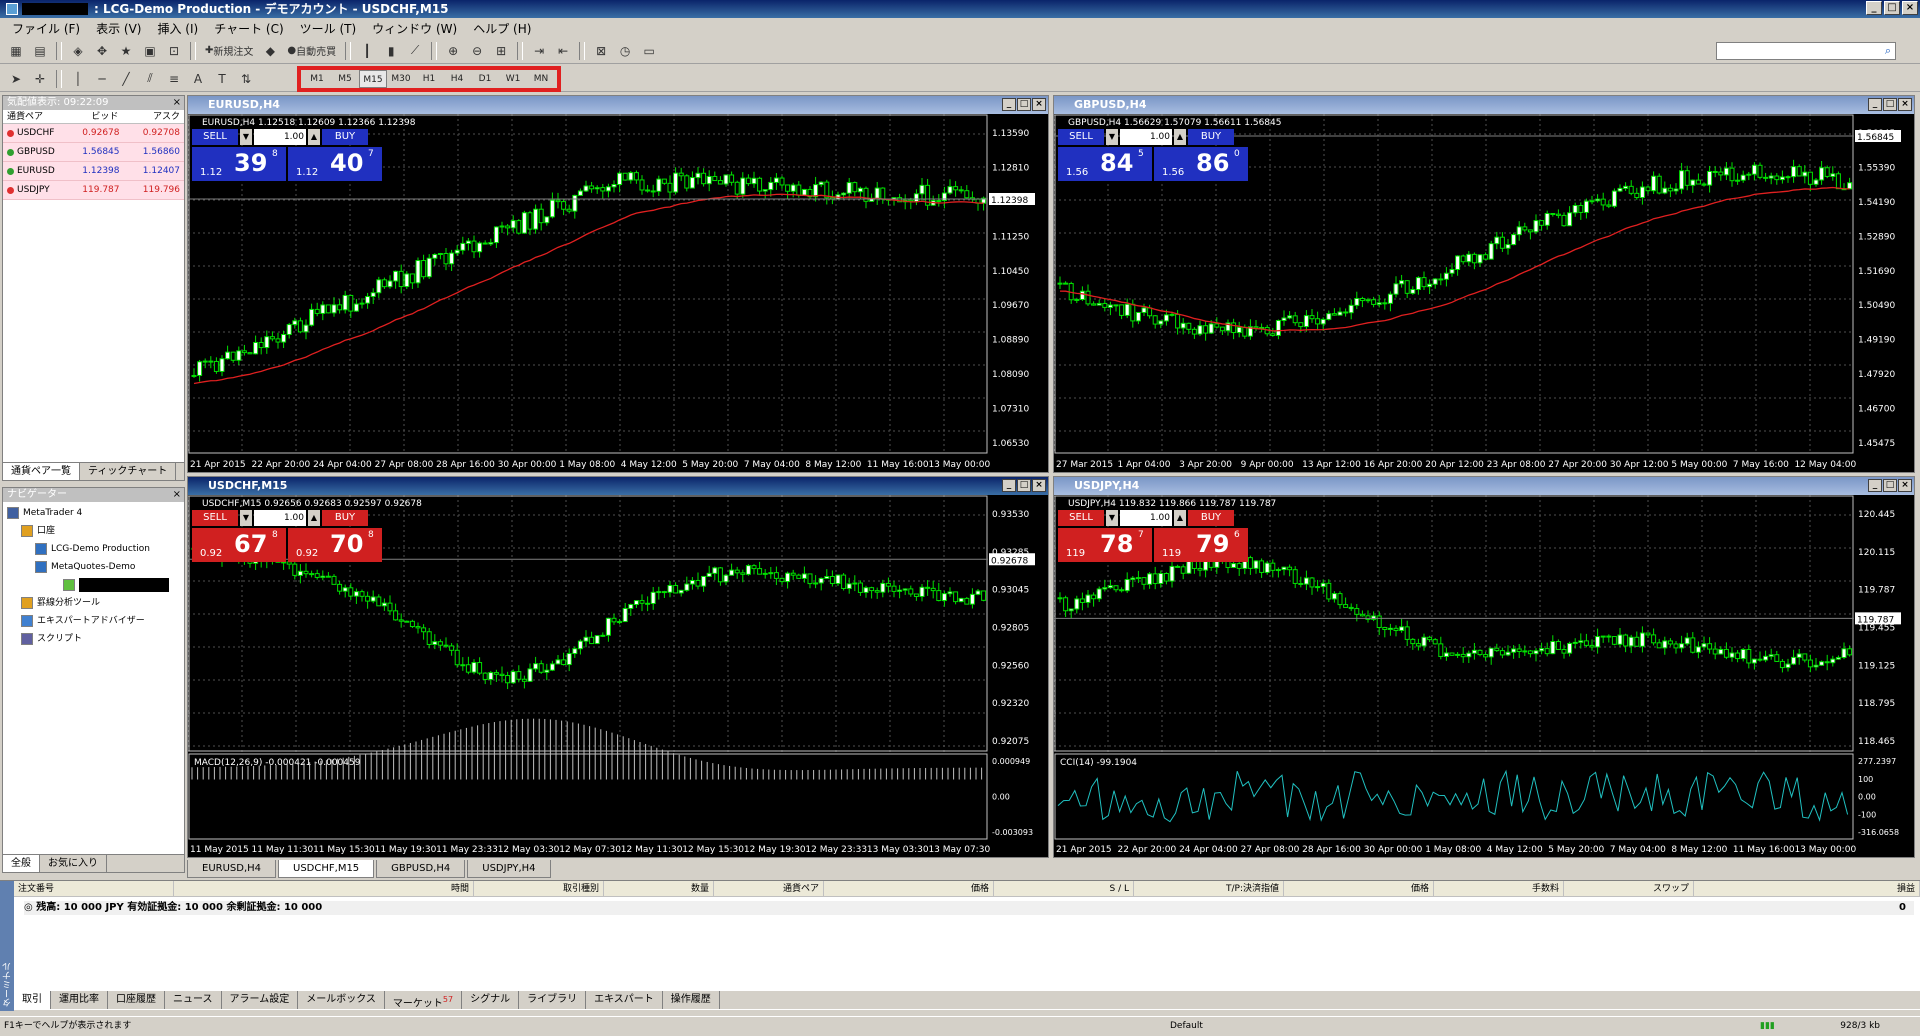 This screenshot has height=1036, width=1920. Describe the element at coordinates (46, 28) in the screenshot. I see `menu-file: ファイル (F)` at that location.